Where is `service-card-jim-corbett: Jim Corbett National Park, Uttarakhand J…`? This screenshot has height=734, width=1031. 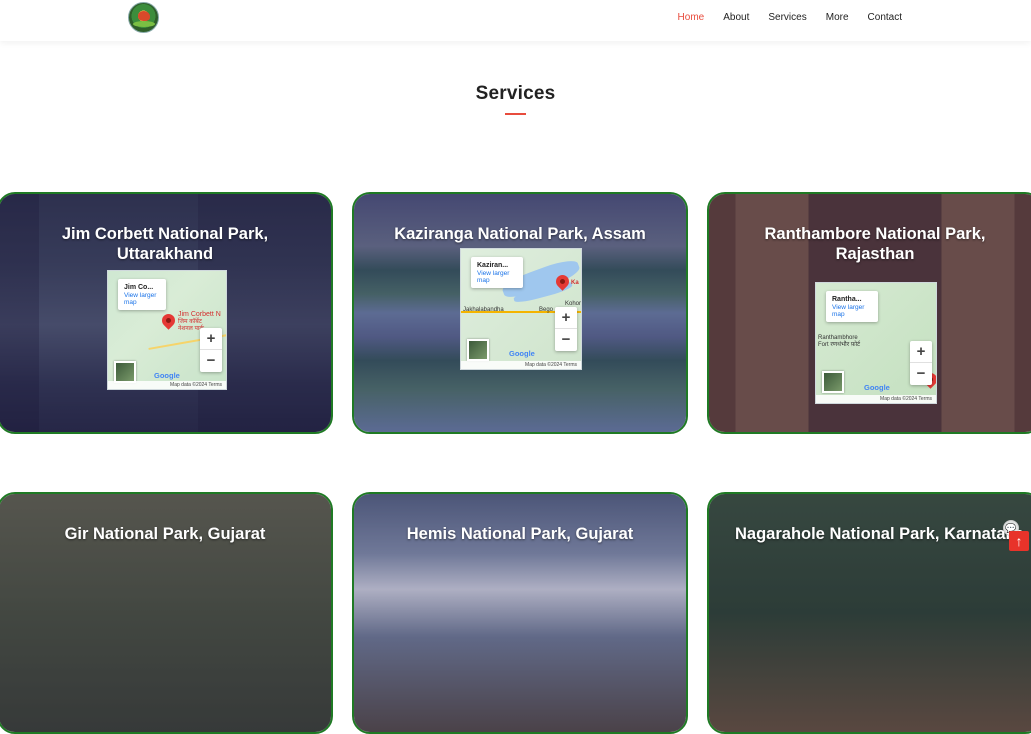
service-card-jim-corbett: Jim Corbett National Park, Uttarakhand J… is located at coordinates (166, 313).